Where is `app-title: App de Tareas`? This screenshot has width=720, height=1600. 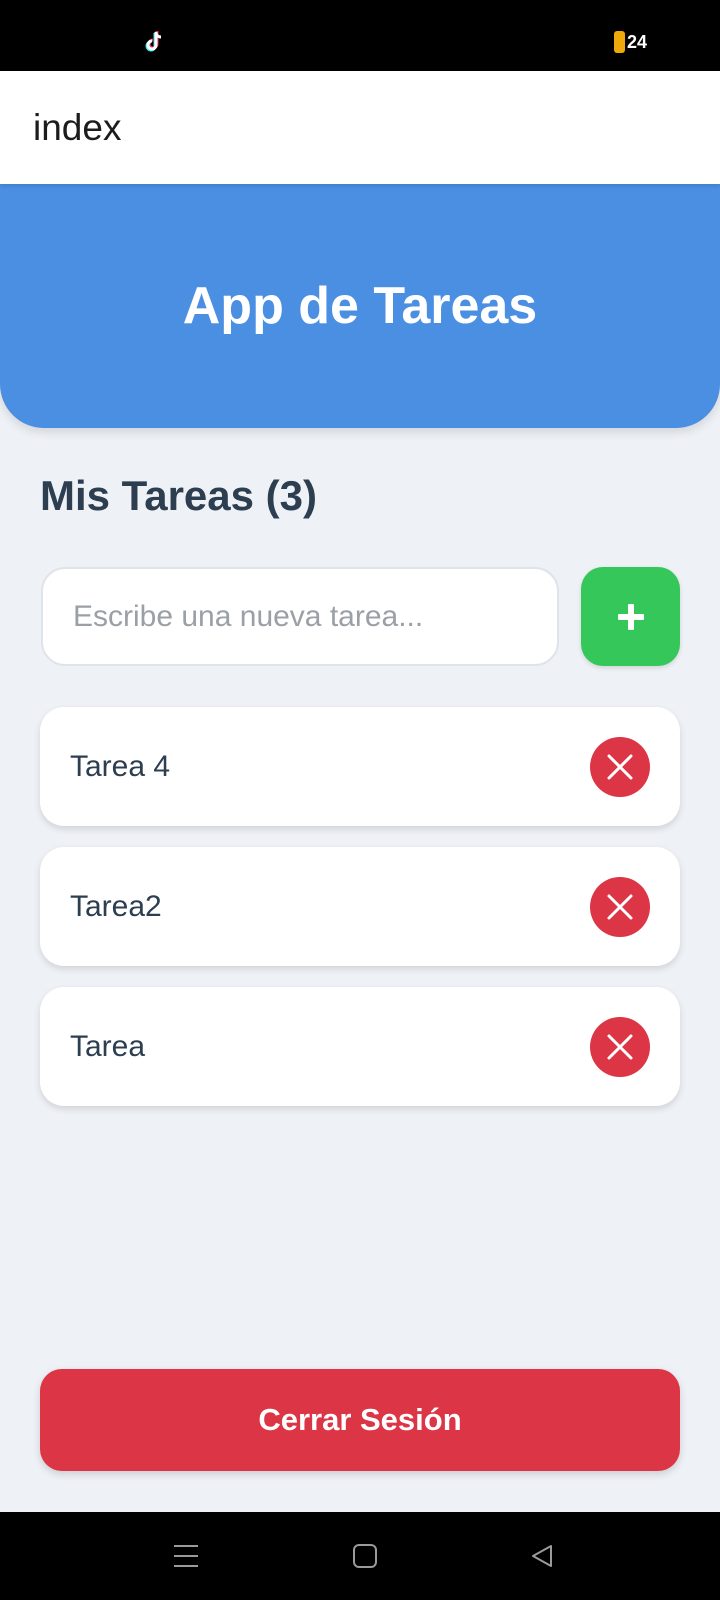 app-title: App de Tareas is located at coordinates (360, 306).